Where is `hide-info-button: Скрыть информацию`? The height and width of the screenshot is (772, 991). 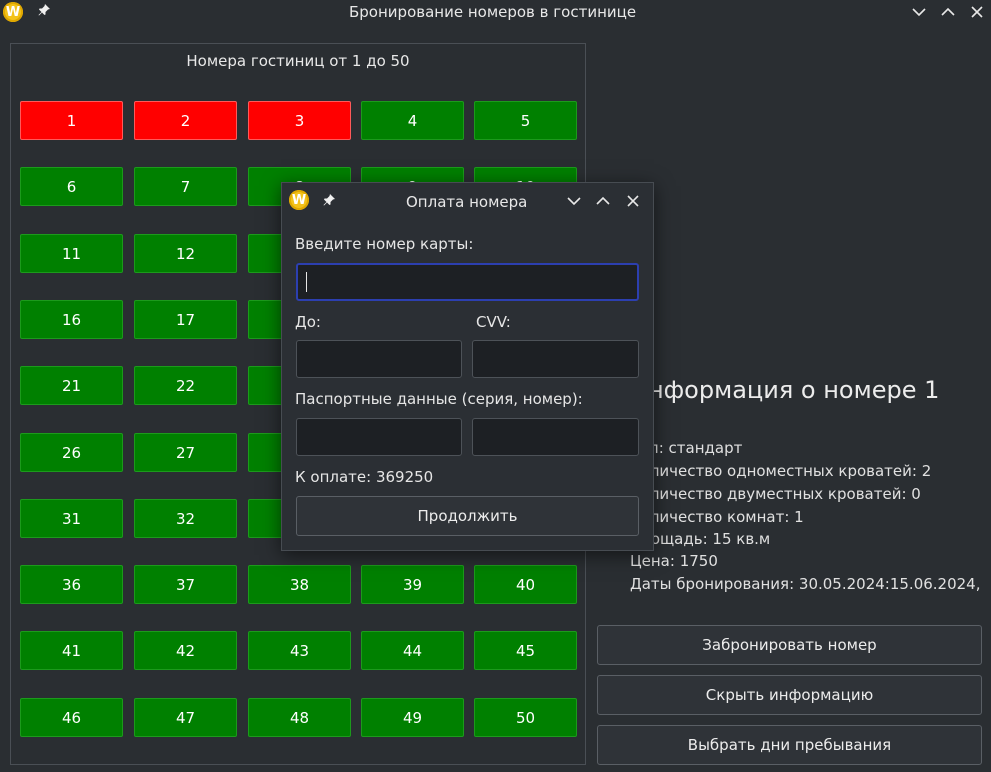 hide-info-button: Скрыть информацию is located at coordinates (789, 695).